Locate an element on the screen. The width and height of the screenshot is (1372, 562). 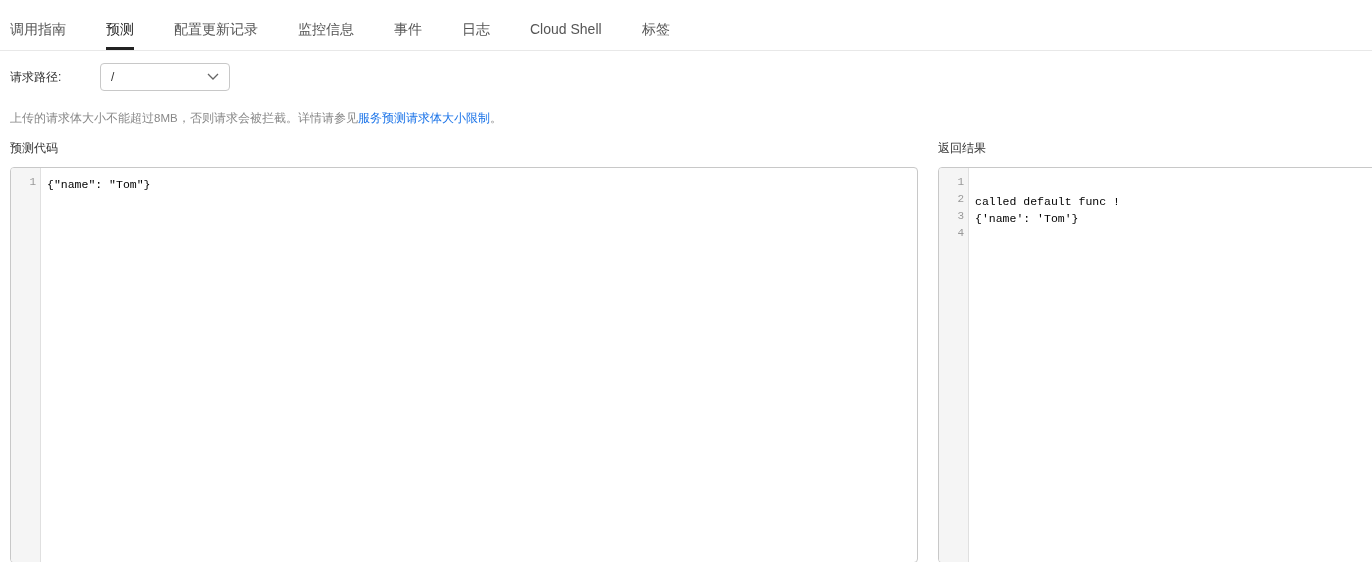
tab: 配置更新记录 is located at coordinates (216, 25).